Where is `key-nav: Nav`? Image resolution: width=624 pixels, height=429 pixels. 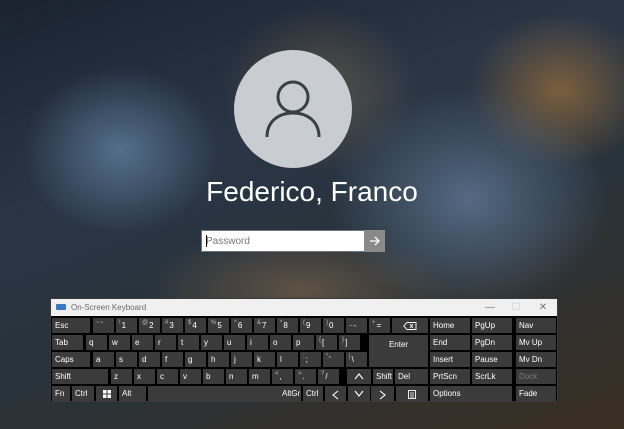 key-nav: Nav is located at coordinates (536, 325).